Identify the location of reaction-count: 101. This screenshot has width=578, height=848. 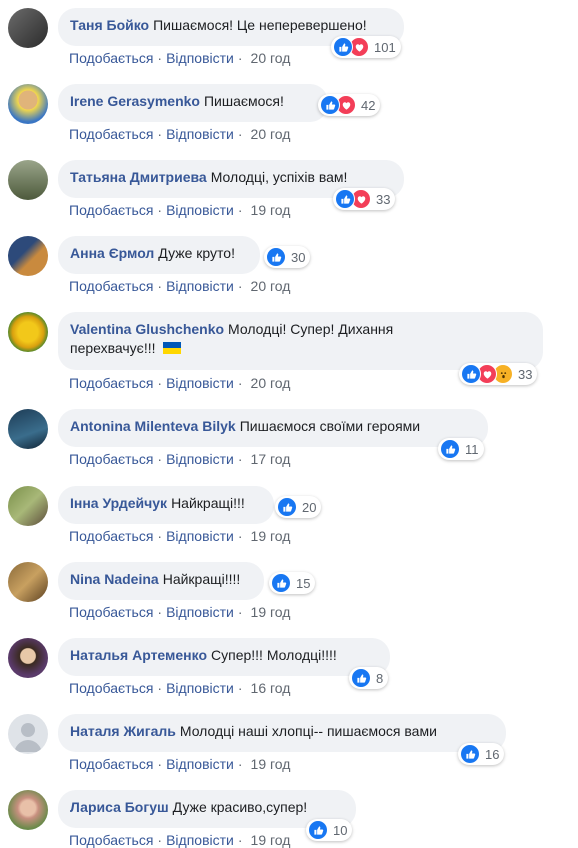
(385, 47).